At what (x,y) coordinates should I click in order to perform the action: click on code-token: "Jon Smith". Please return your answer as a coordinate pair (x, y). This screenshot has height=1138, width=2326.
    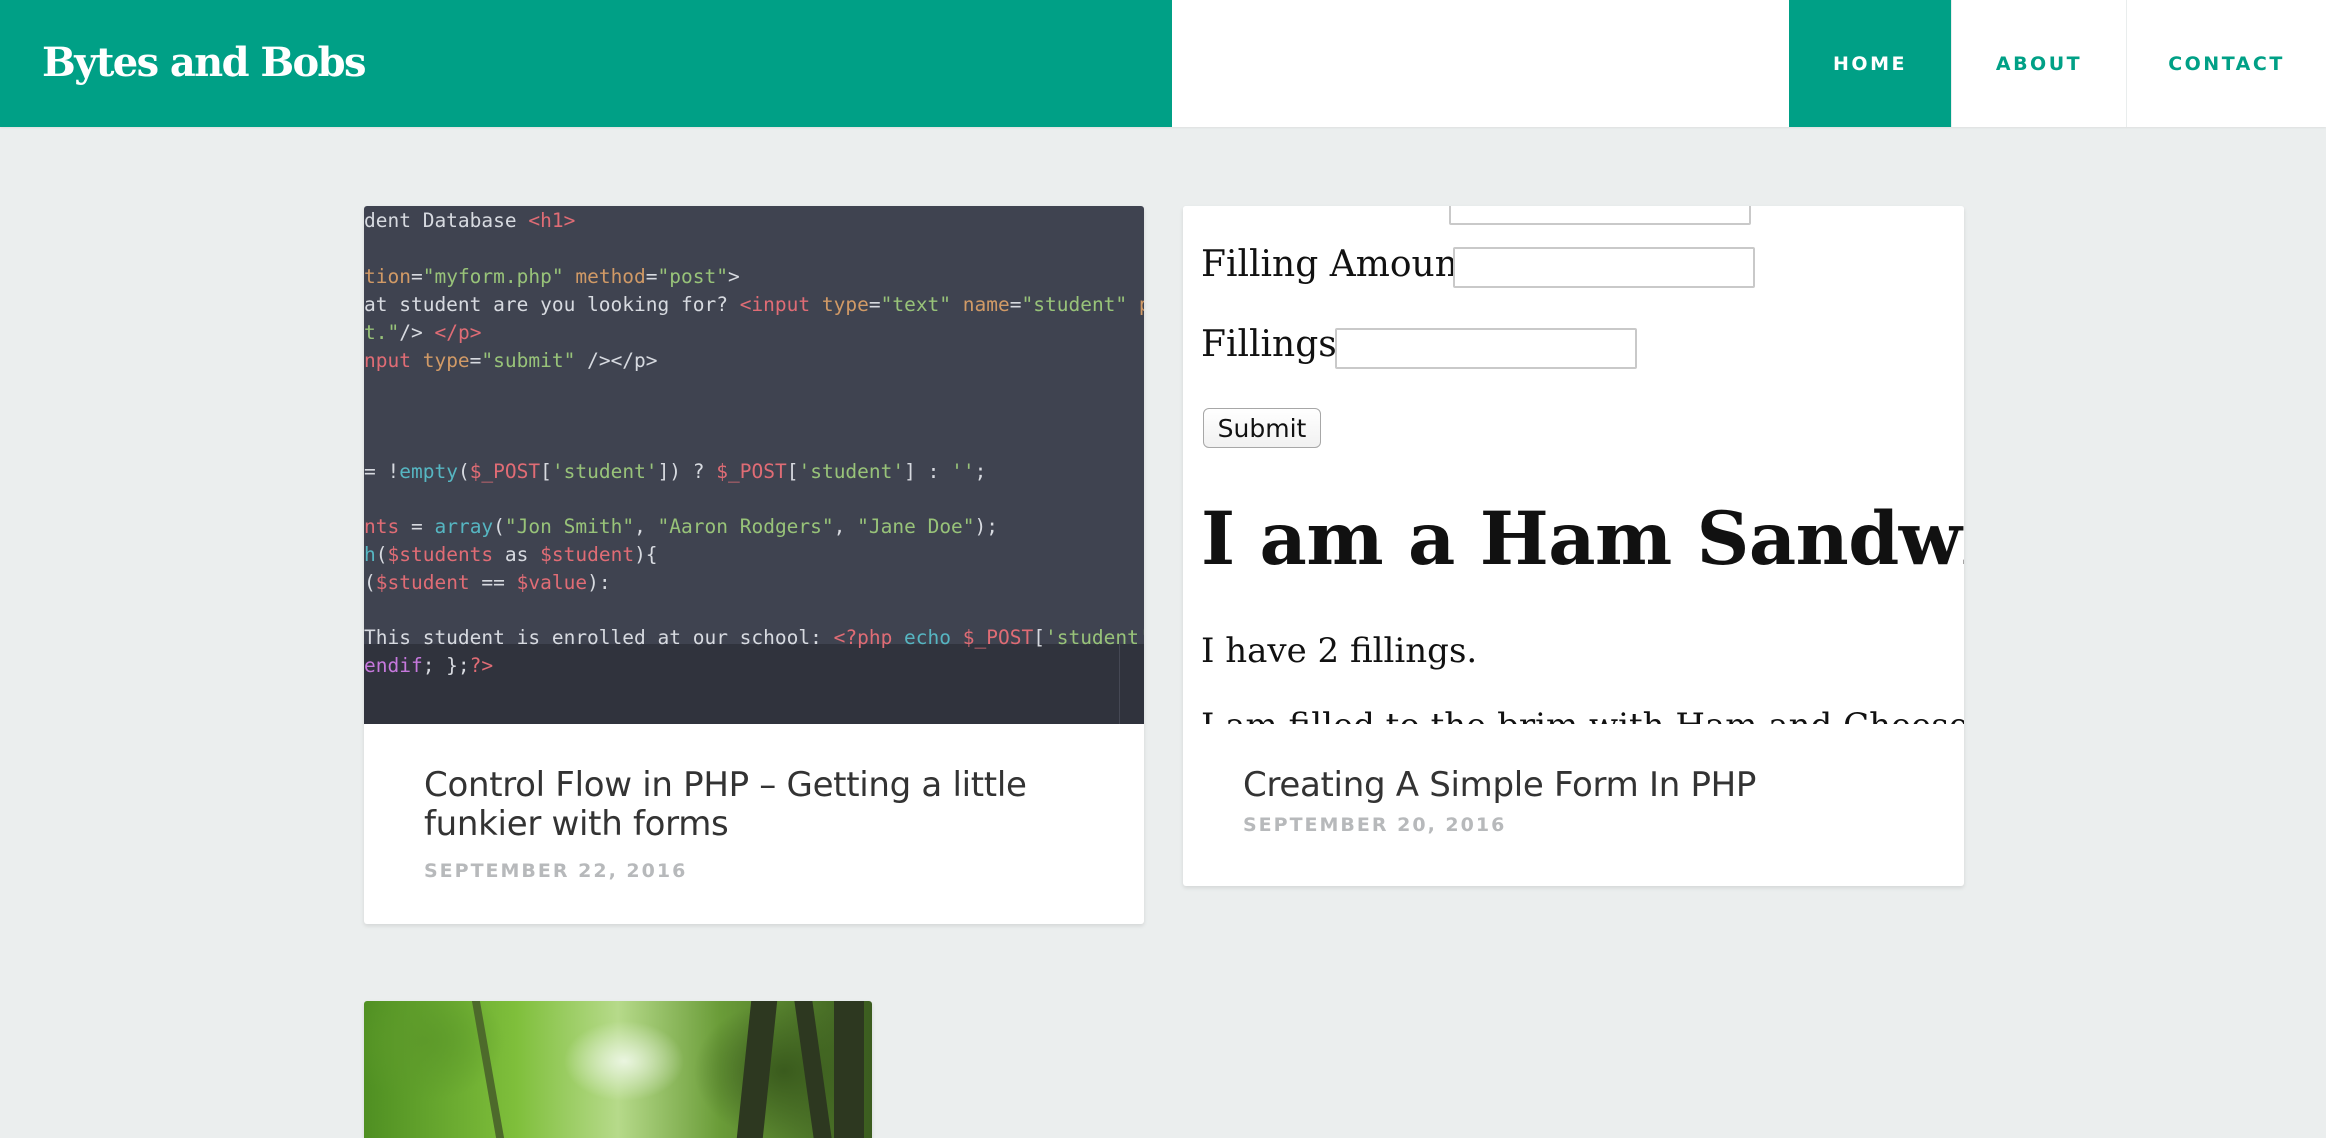
    Looking at the image, I should click on (569, 526).